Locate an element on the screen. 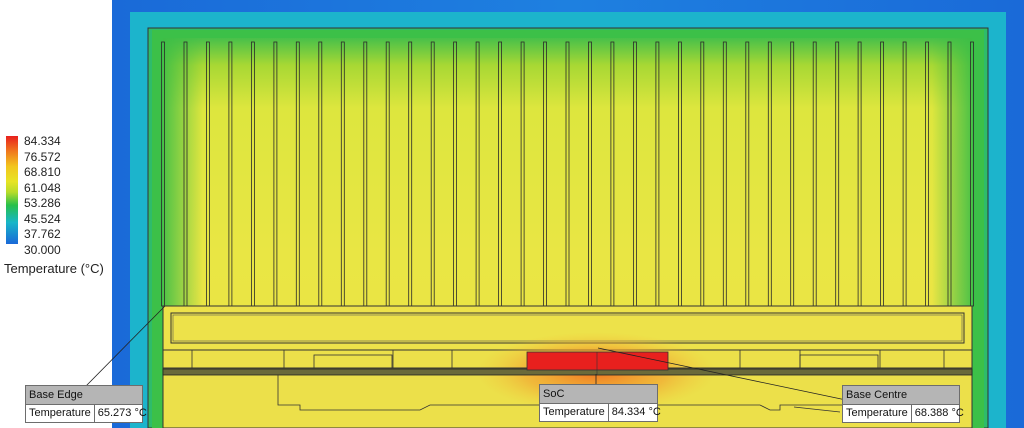 The width and height of the screenshot is (1024, 428). probe-soc: SoC Temperature 84.334 °C is located at coordinates (600, 403).